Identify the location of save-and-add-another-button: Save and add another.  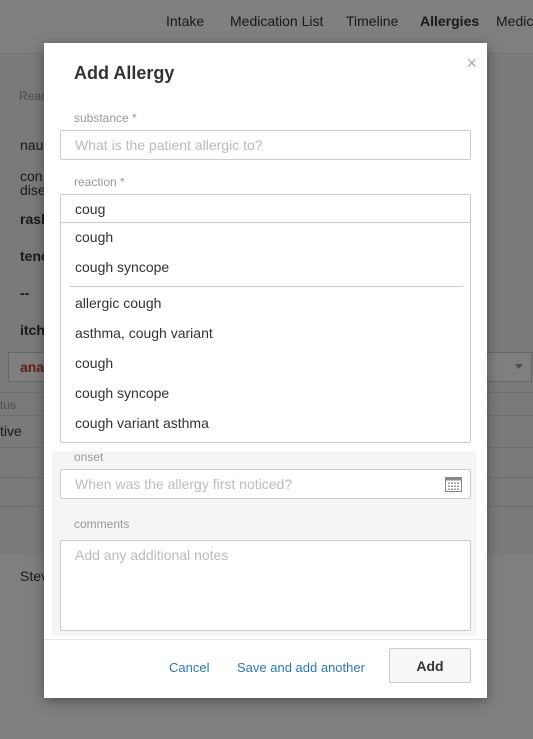
(301, 667).